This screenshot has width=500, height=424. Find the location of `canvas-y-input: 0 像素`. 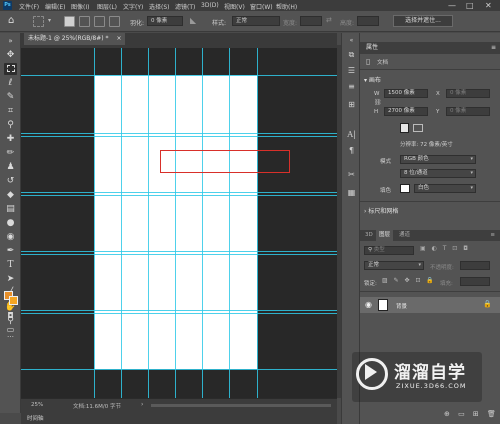

canvas-y-input: 0 像素 is located at coordinates (468, 111).